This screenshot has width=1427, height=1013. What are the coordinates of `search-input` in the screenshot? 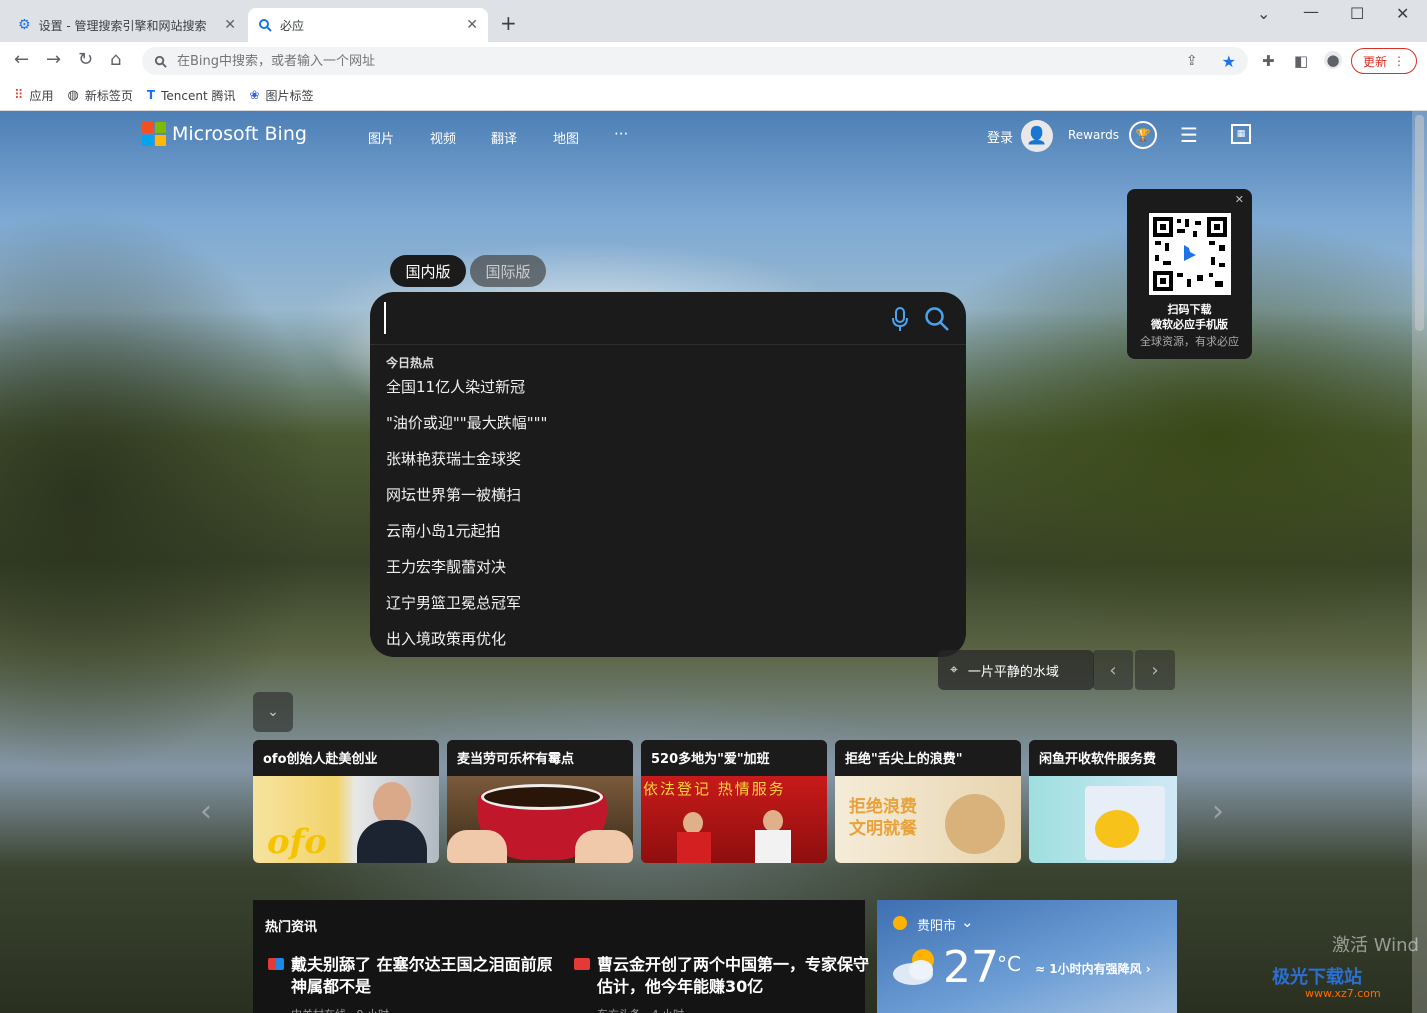 It's located at (629, 318).